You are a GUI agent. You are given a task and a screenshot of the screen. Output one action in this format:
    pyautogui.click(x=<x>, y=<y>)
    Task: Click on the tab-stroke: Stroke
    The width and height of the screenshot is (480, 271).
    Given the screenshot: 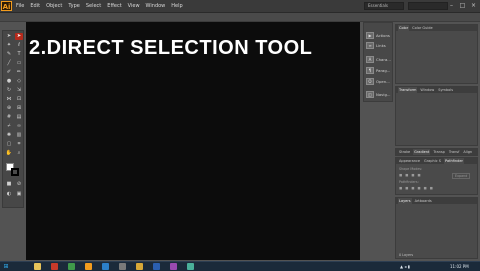 What is the action you would take?
    pyautogui.click(x=404, y=152)
    